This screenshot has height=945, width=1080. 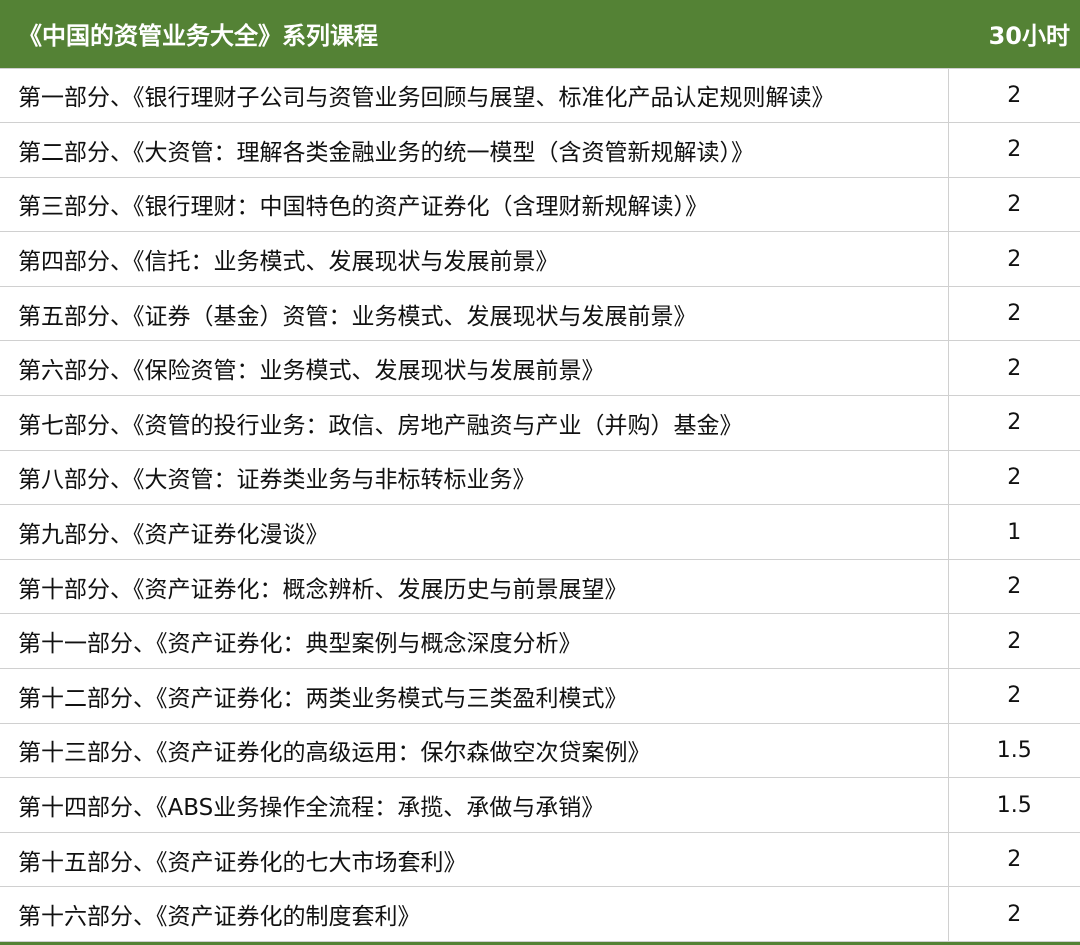 I want to click on table-row: 第三部分、《银行理财：中国特色的资产证券化（含理财新规解读）》 2, so click(x=540, y=204).